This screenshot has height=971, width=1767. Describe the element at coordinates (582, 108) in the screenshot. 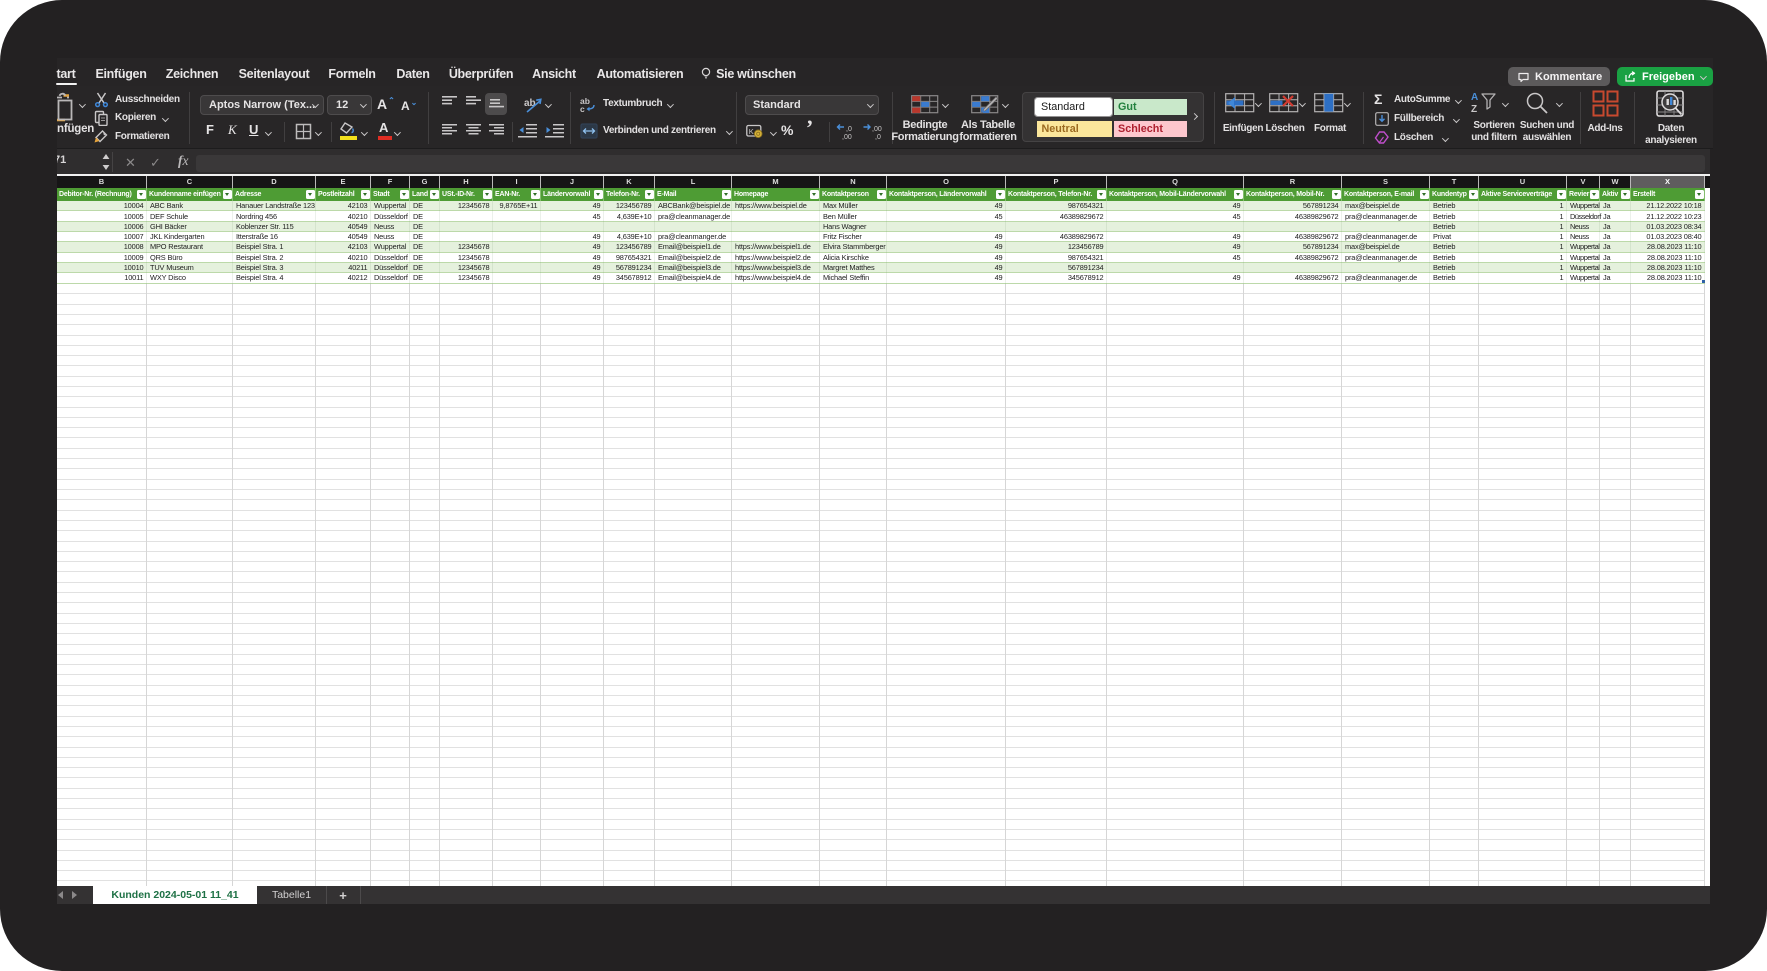

I see `svg-text: c` at that location.